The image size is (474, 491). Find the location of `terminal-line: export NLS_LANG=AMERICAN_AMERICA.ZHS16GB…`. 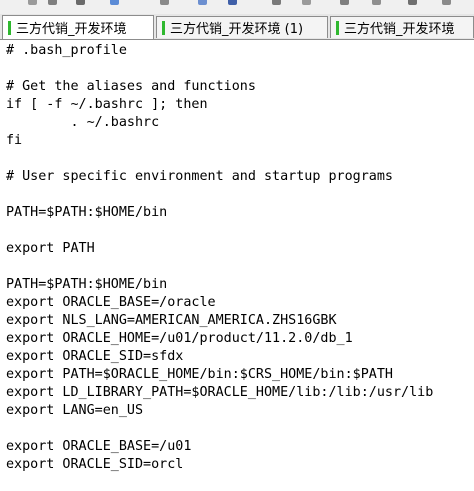

terminal-line: export NLS_LANG=AMERICAN_AMERICA.ZHS16GB… is located at coordinates (171, 320).